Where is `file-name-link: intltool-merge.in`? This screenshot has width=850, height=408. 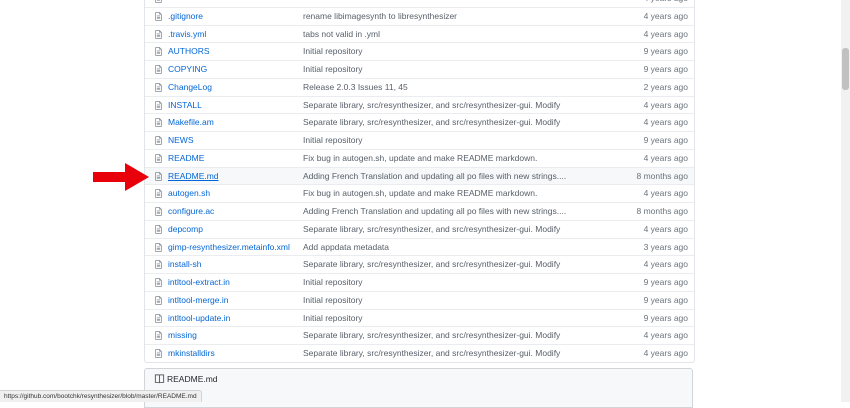
file-name-link: intltool-merge.in is located at coordinates (198, 300).